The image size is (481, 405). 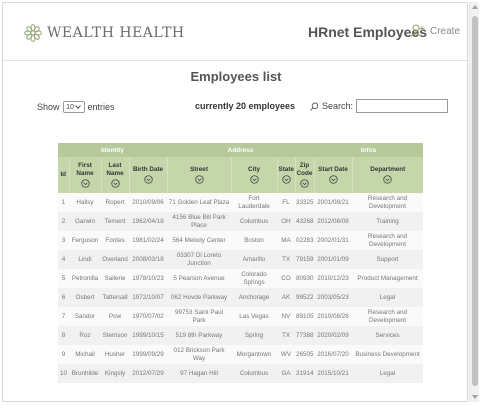 What do you see at coordinates (85, 297) in the screenshot?
I see `col-first-name-cell: Osbert` at bounding box center [85, 297].